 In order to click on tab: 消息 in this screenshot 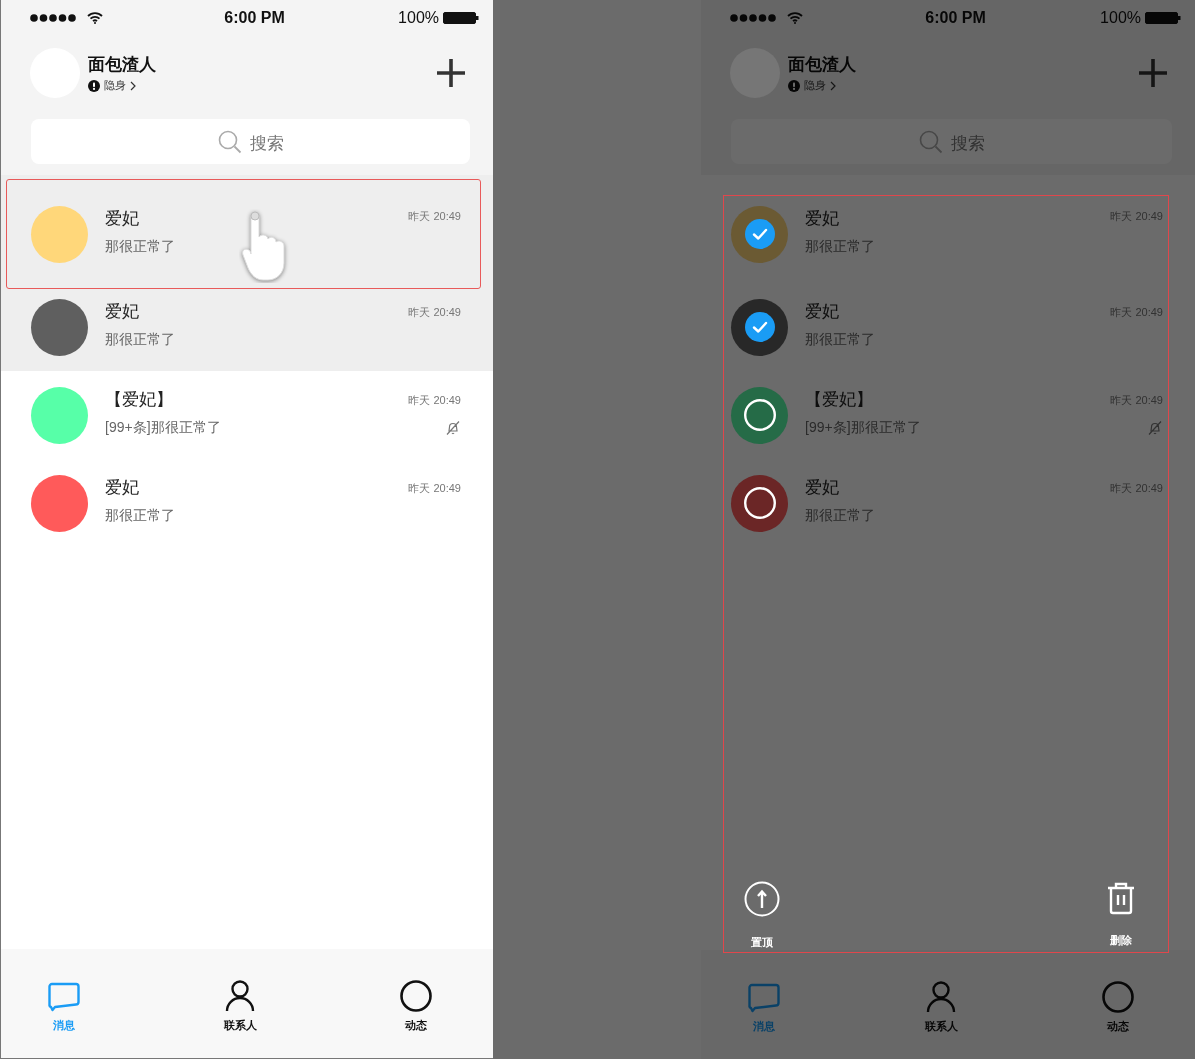, I will do `click(64, 1003)`.